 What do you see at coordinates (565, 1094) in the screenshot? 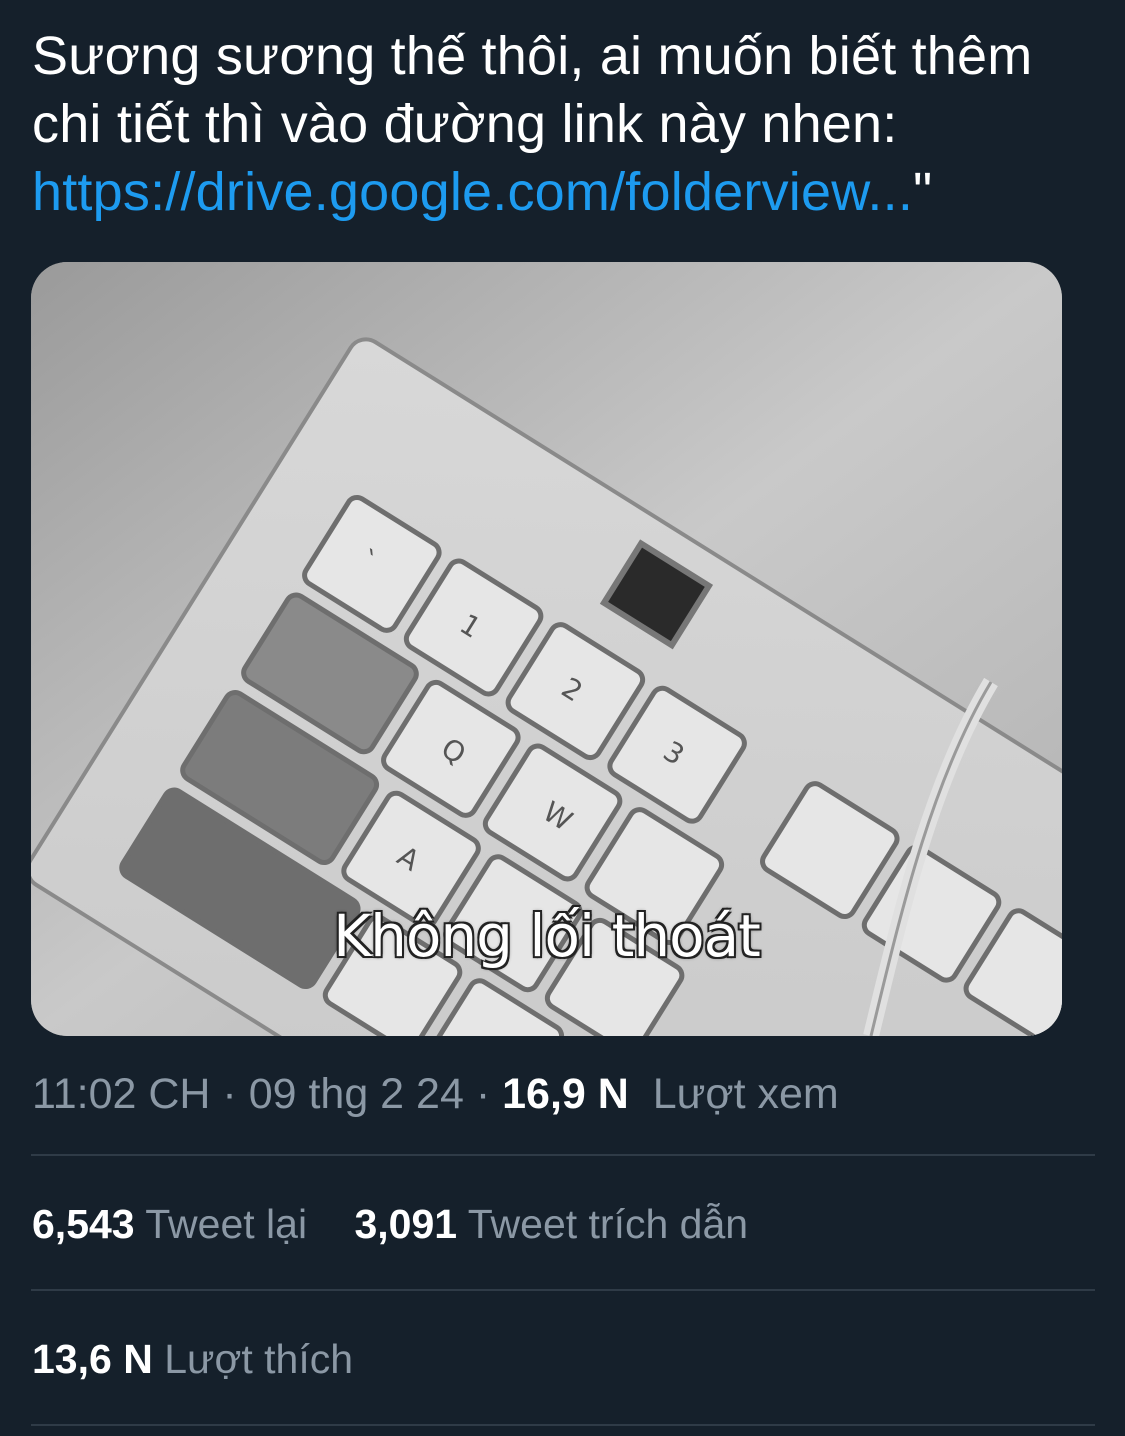
I see `views-count: 16,9 N` at bounding box center [565, 1094].